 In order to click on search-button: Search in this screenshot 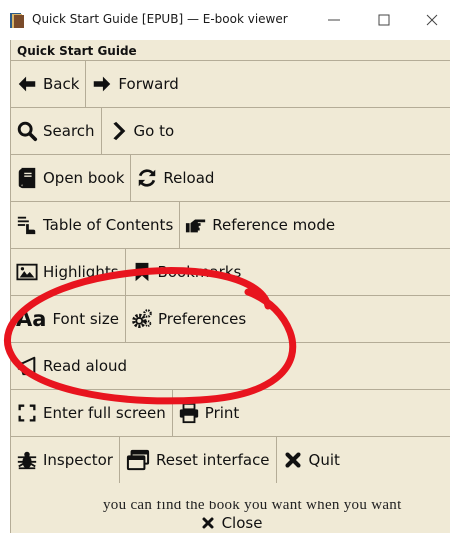, I will do `click(56, 131)`.